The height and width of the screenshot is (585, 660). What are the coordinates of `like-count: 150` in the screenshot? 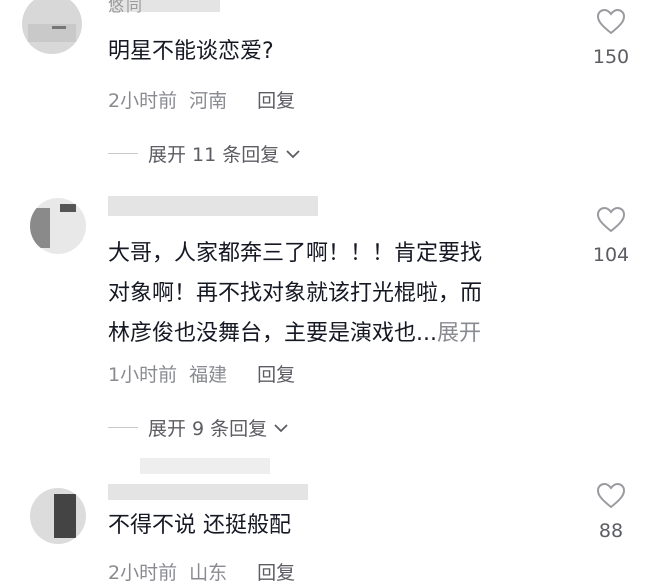 It's located at (611, 57).